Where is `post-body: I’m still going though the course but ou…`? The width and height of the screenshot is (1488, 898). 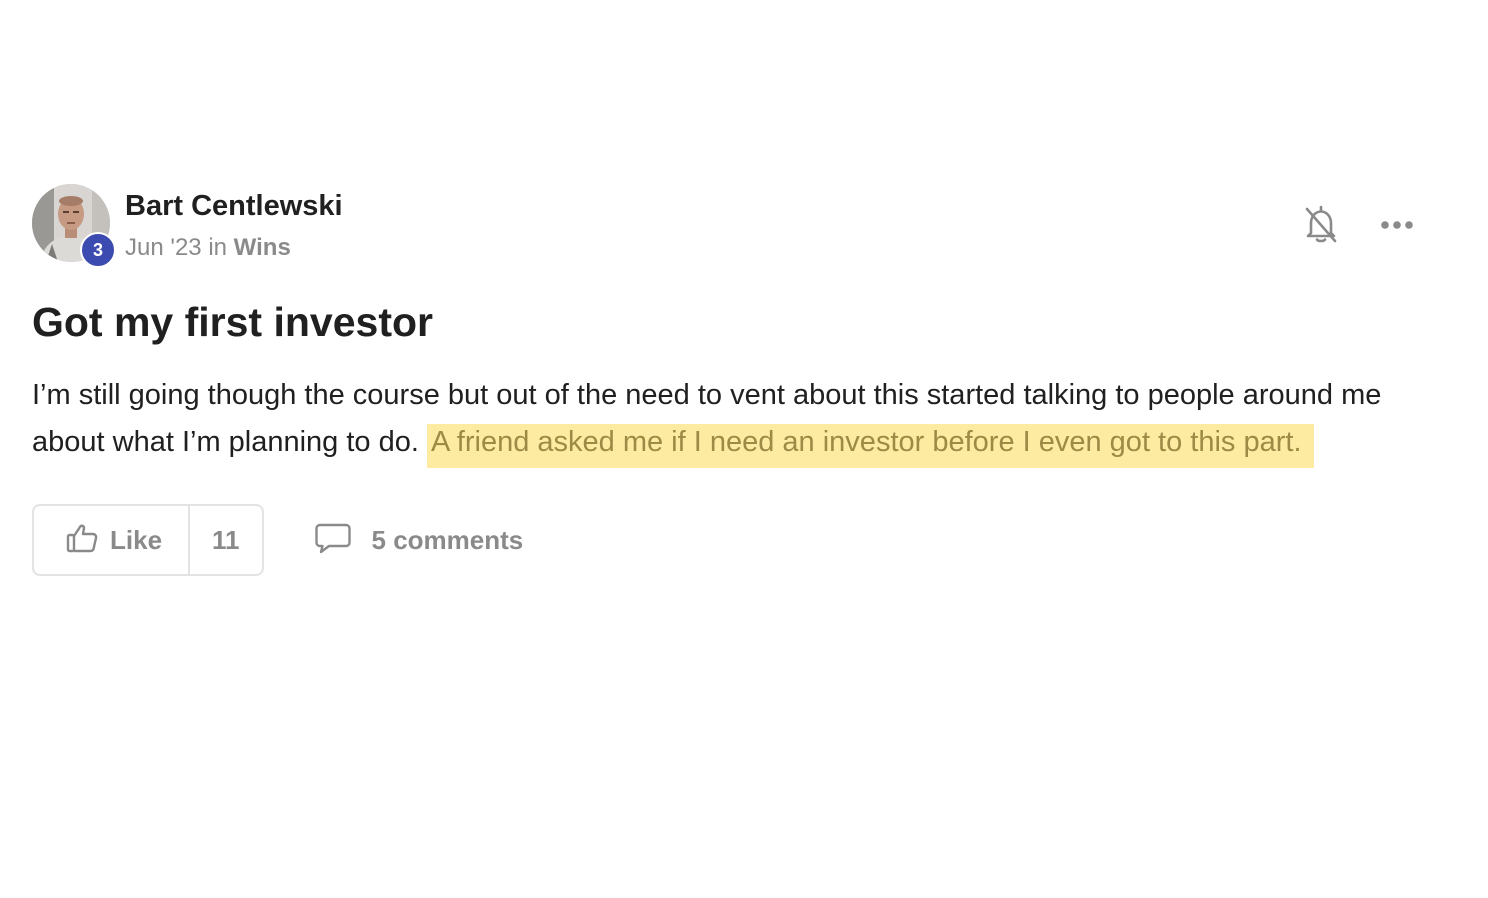
post-body: I’m still going though the course but ou… is located at coordinates (738, 420).